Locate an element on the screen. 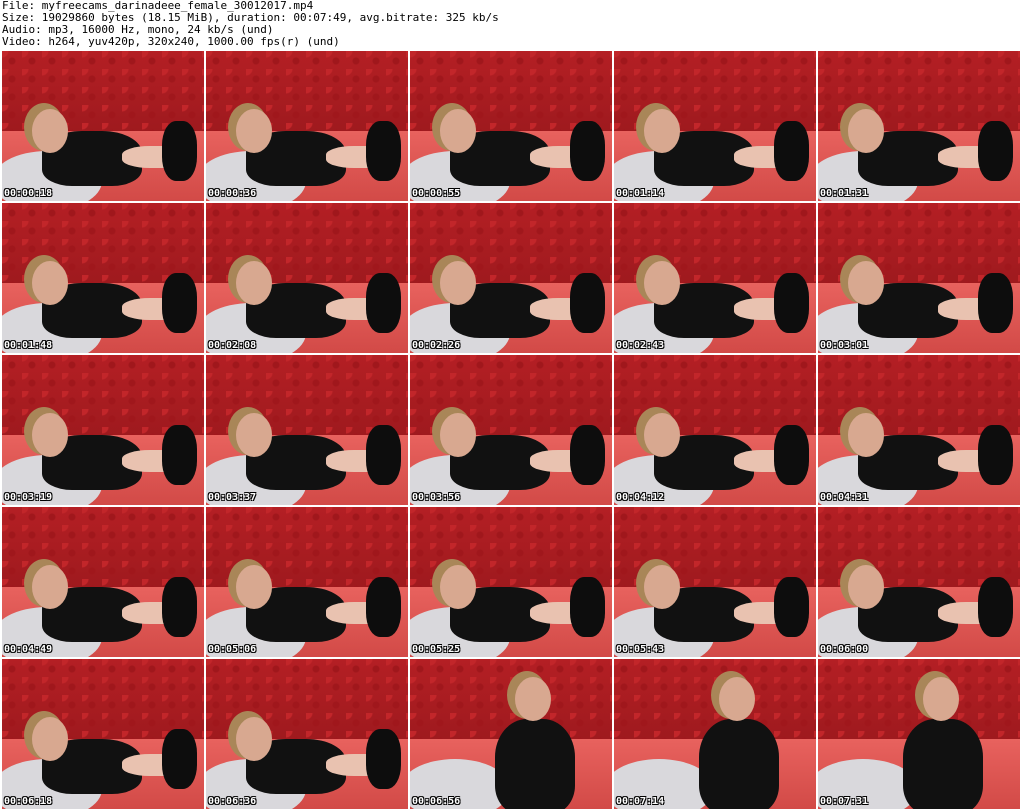 This screenshot has width=1024, height=811. video-thumbnail: 00:03:37 is located at coordinates (307, 430).